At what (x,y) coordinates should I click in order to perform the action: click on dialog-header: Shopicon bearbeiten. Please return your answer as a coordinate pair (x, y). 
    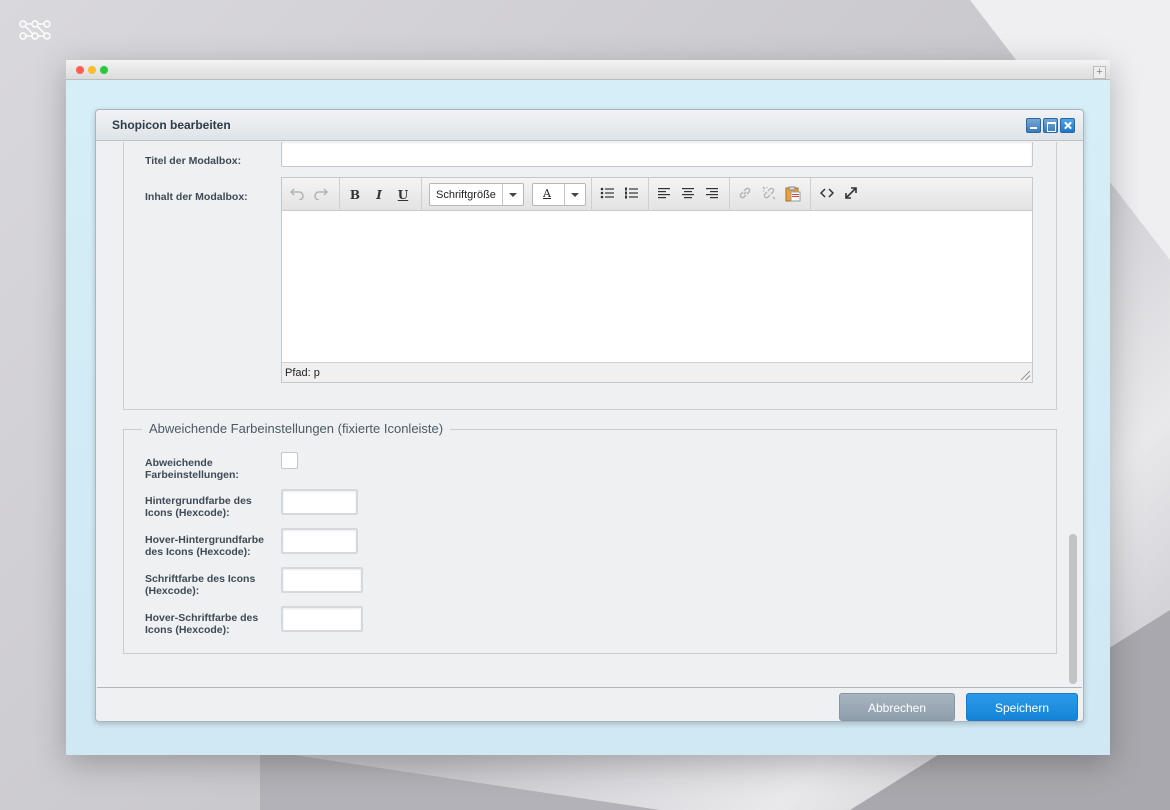
    Looking at the image, I should click on (589, 125).